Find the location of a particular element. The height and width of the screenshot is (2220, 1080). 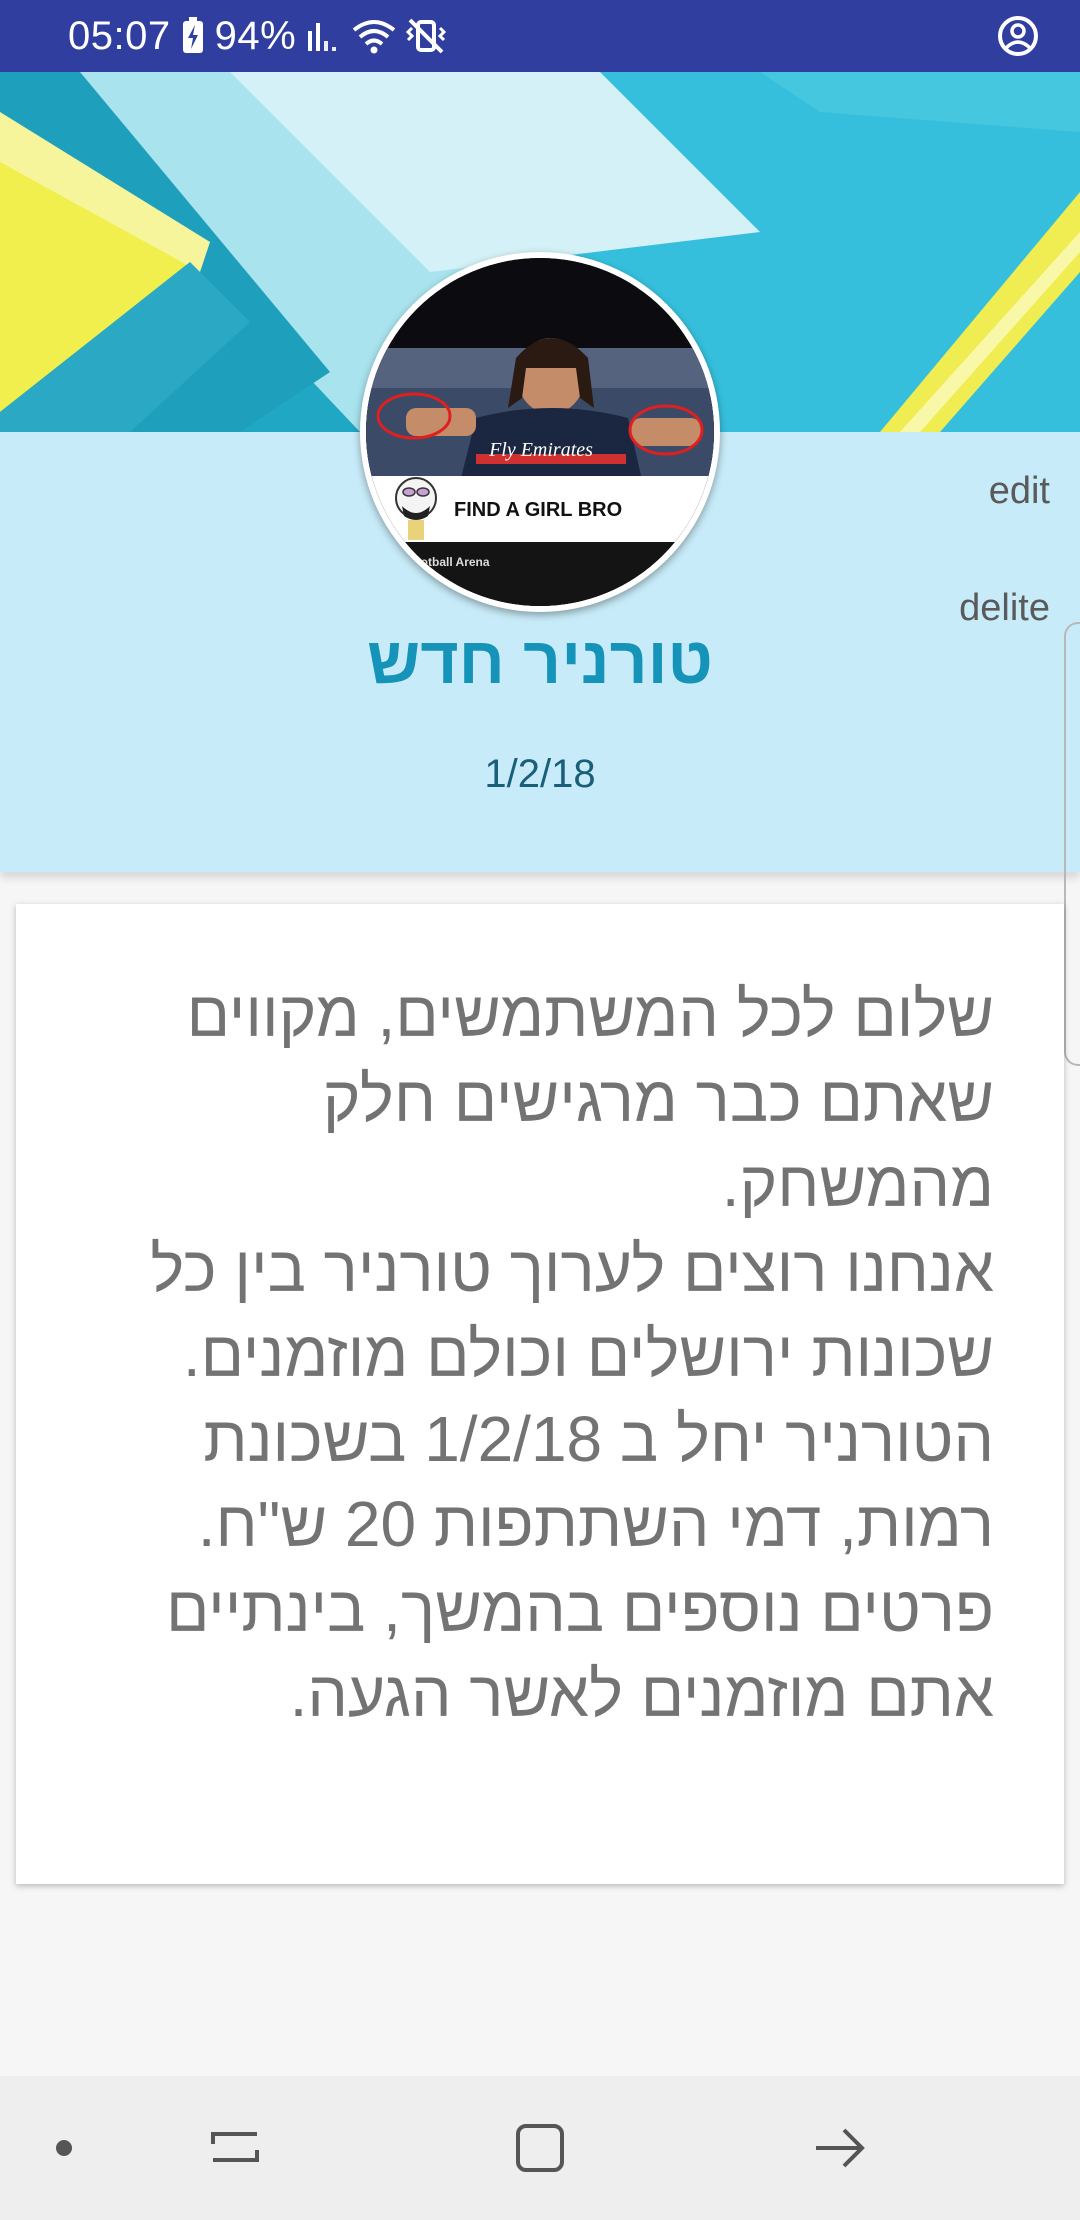

status-bar: 05:07 94% is located at coordinates (540, 36).